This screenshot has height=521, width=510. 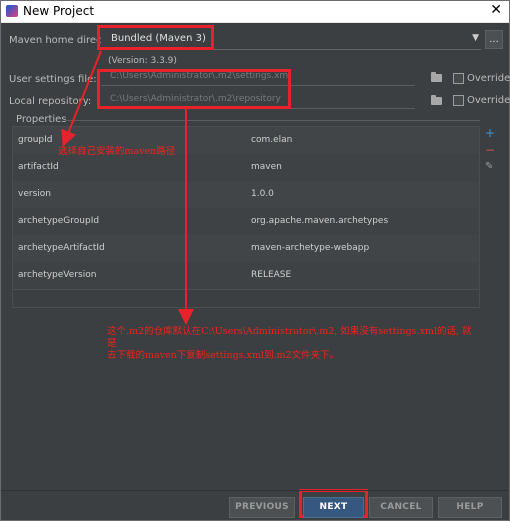 I want to click on annotation-arrows, so click(x=127, y=187).